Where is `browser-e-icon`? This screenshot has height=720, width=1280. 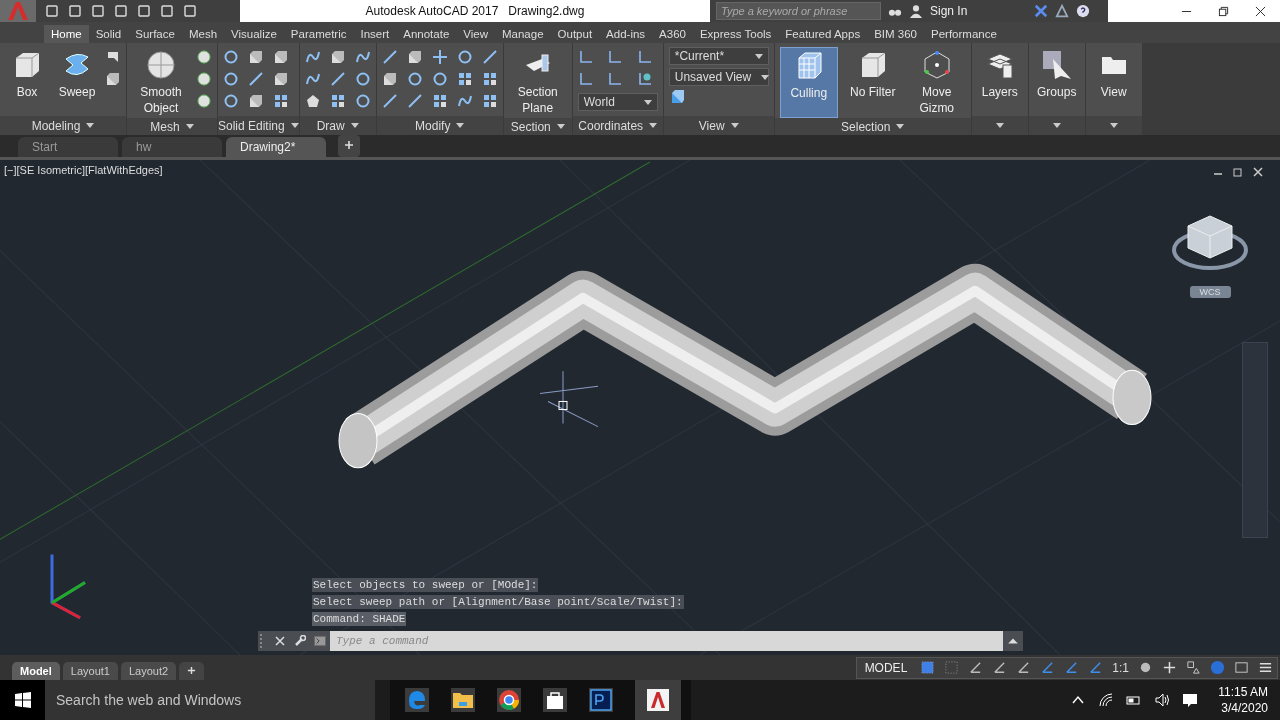 browser-e-icon is located at coordinates (417, 700).